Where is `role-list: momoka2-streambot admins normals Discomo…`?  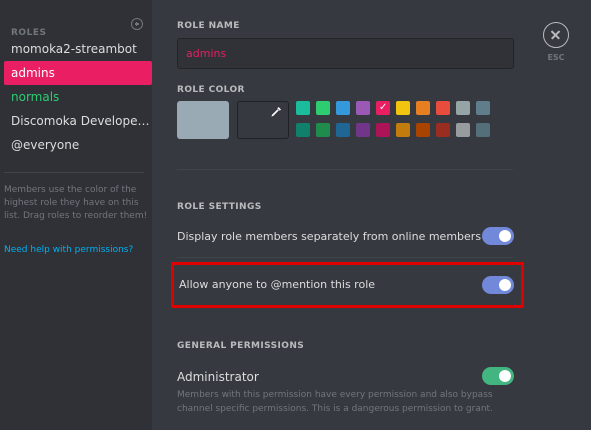
role-list: momoka2-streambot admins normals Discomo… is located at coordinates (78, 97).